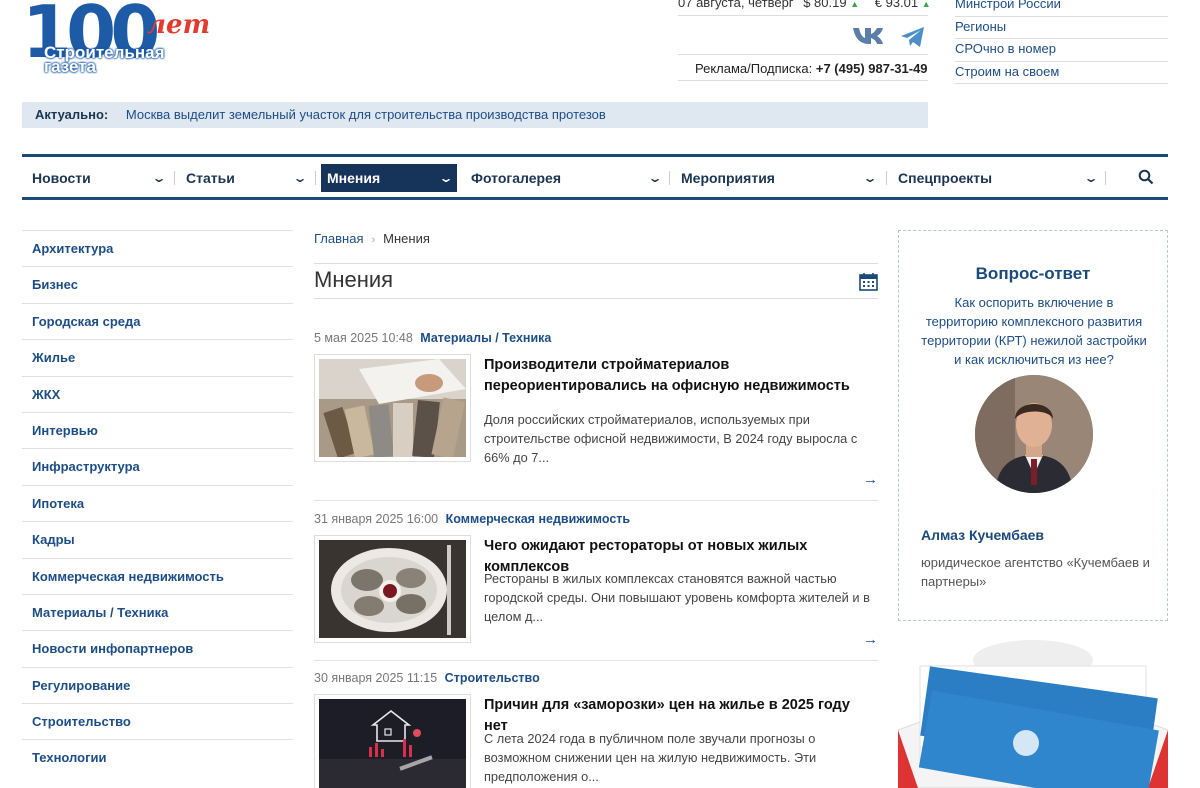 Image resolution: width=1200 pixels, height=788 pixels. Describe the element at coordinates (728, 178) in the screenshot. I see `nav-label: Мероприятия` at that location.